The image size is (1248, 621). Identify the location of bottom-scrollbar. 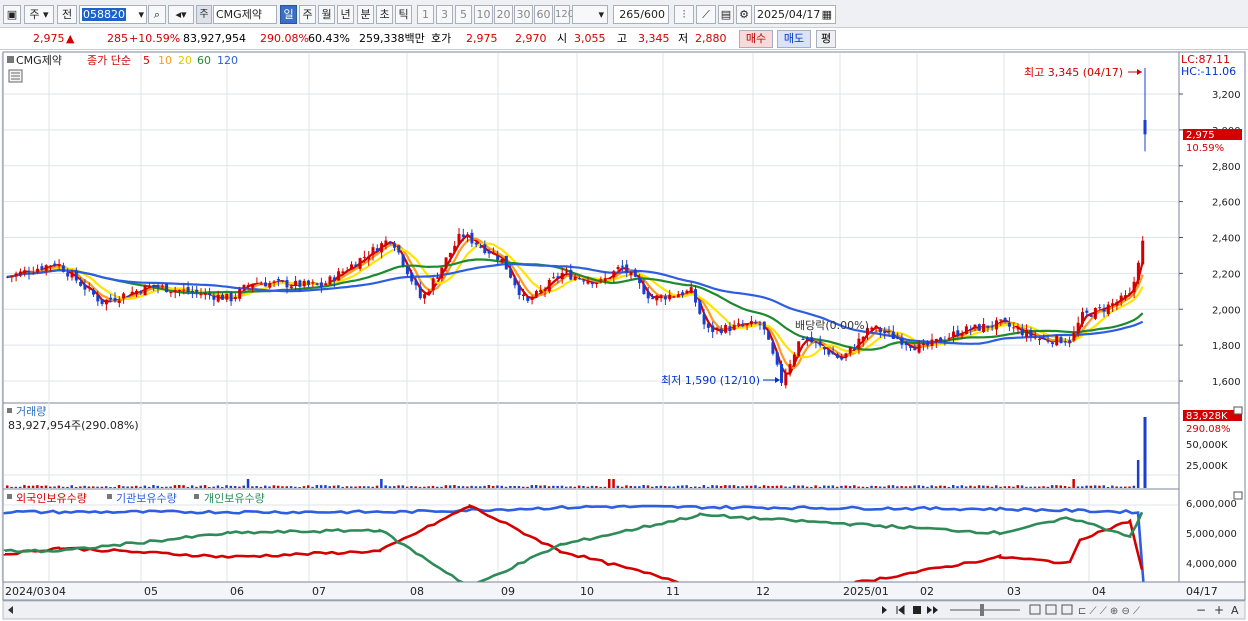
(624, 610).